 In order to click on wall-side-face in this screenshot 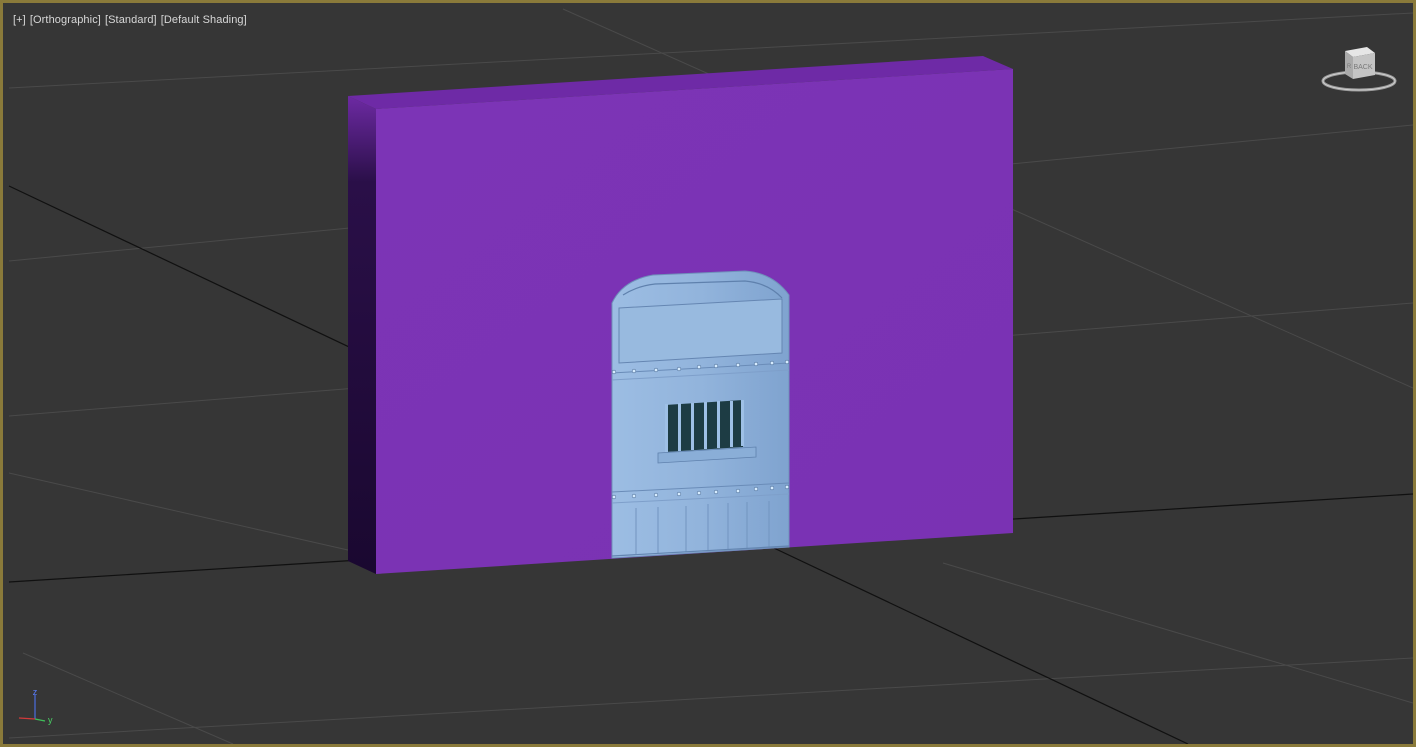, I will do `click(362, 335)`.